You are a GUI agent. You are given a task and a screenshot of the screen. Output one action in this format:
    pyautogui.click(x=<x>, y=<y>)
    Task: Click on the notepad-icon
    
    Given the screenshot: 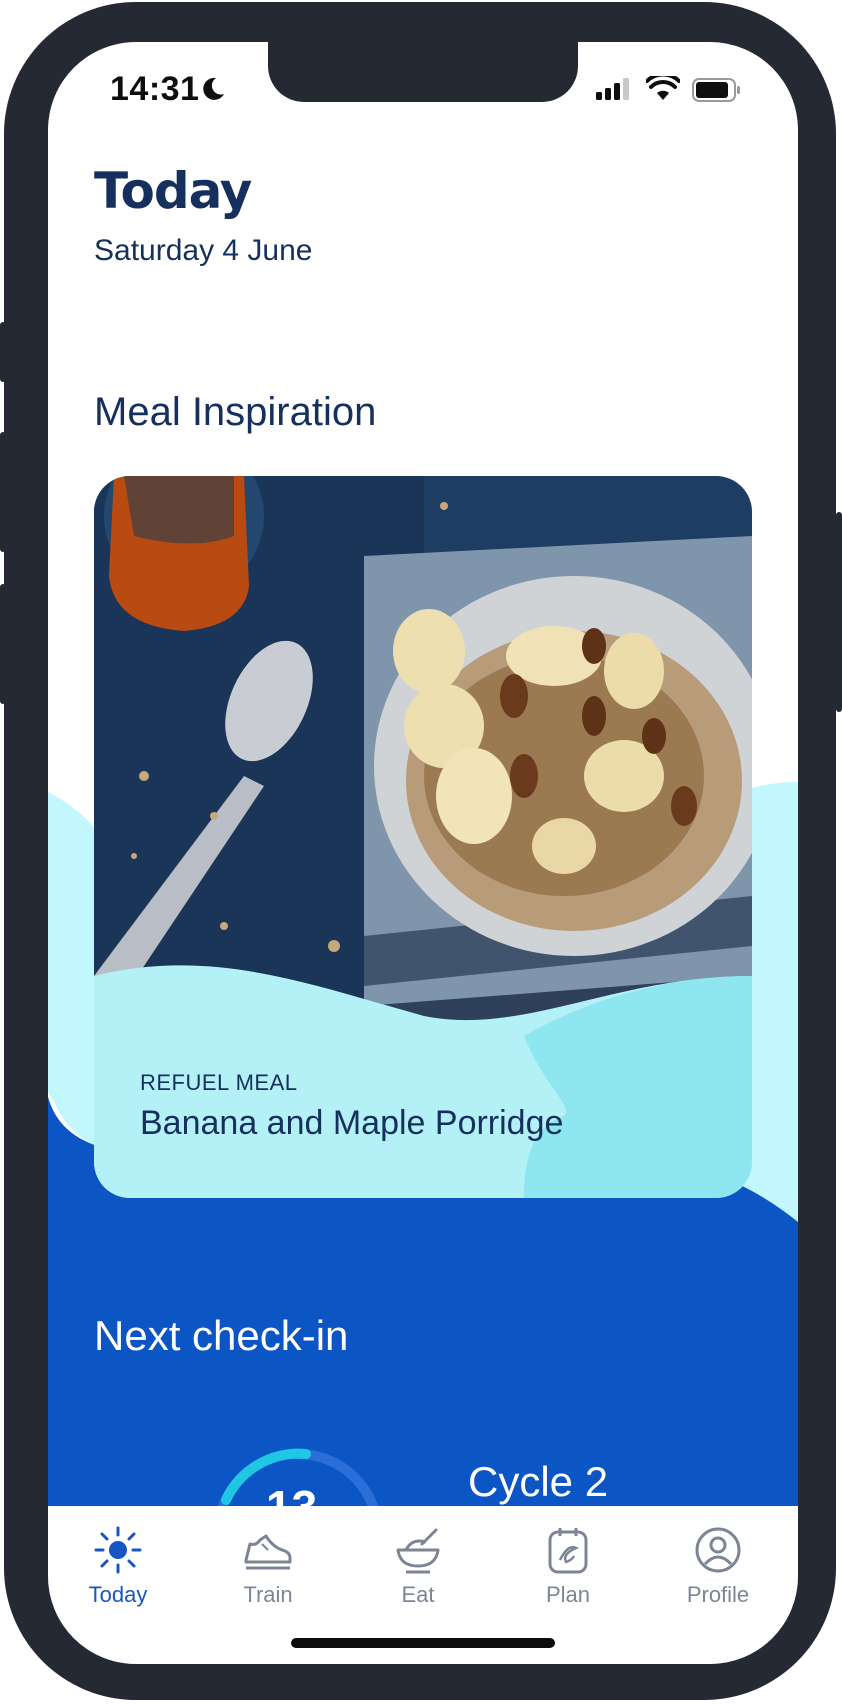 What is the action you would take?
    pyautogui.click(x=568, y=1551)
    